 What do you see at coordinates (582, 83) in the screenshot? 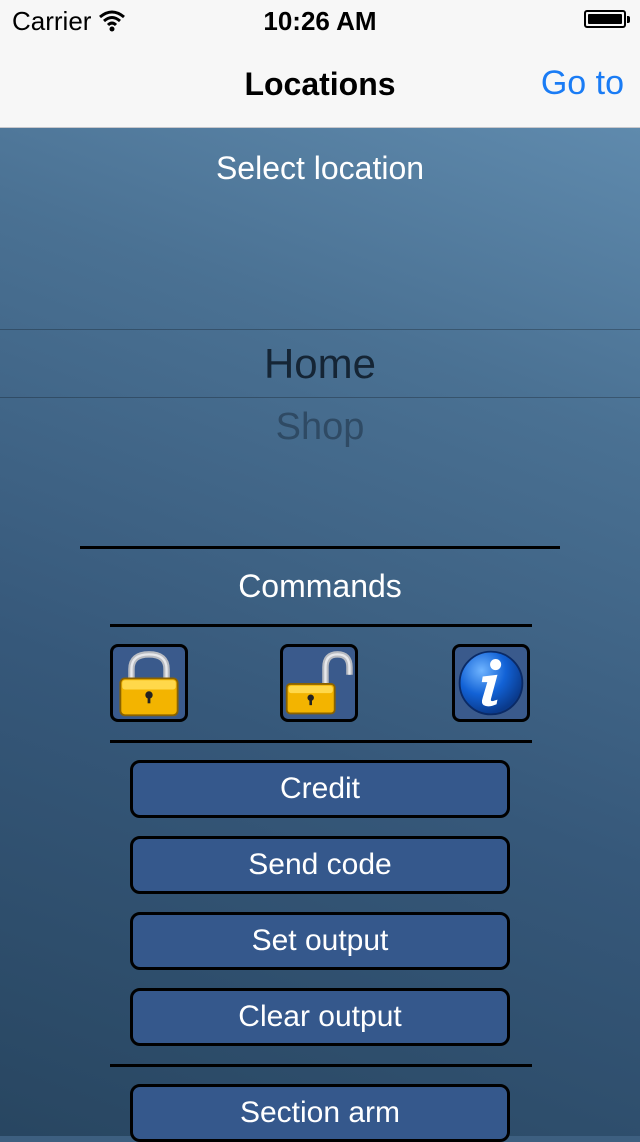
I see `go-to-button: Go to` at bounding box center [582, 83].